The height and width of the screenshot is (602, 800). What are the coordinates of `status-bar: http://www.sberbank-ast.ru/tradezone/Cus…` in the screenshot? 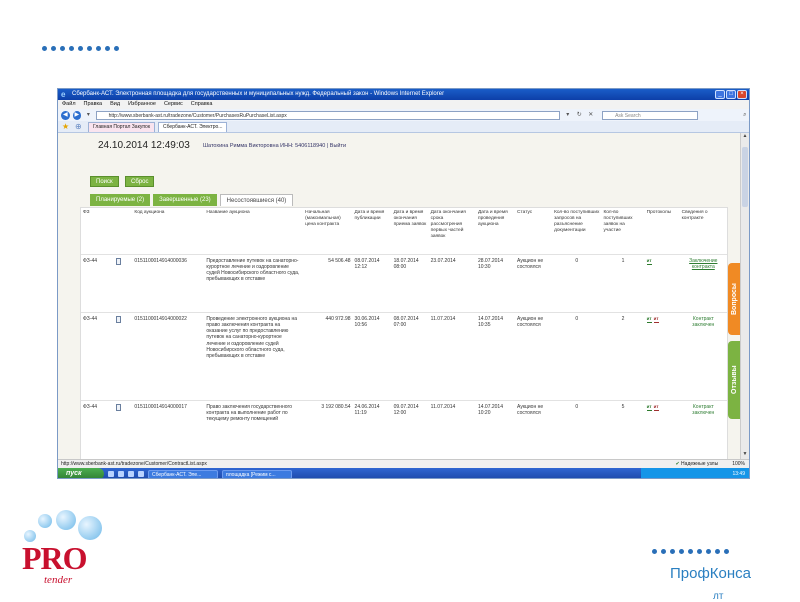 It's located at (403, 463).